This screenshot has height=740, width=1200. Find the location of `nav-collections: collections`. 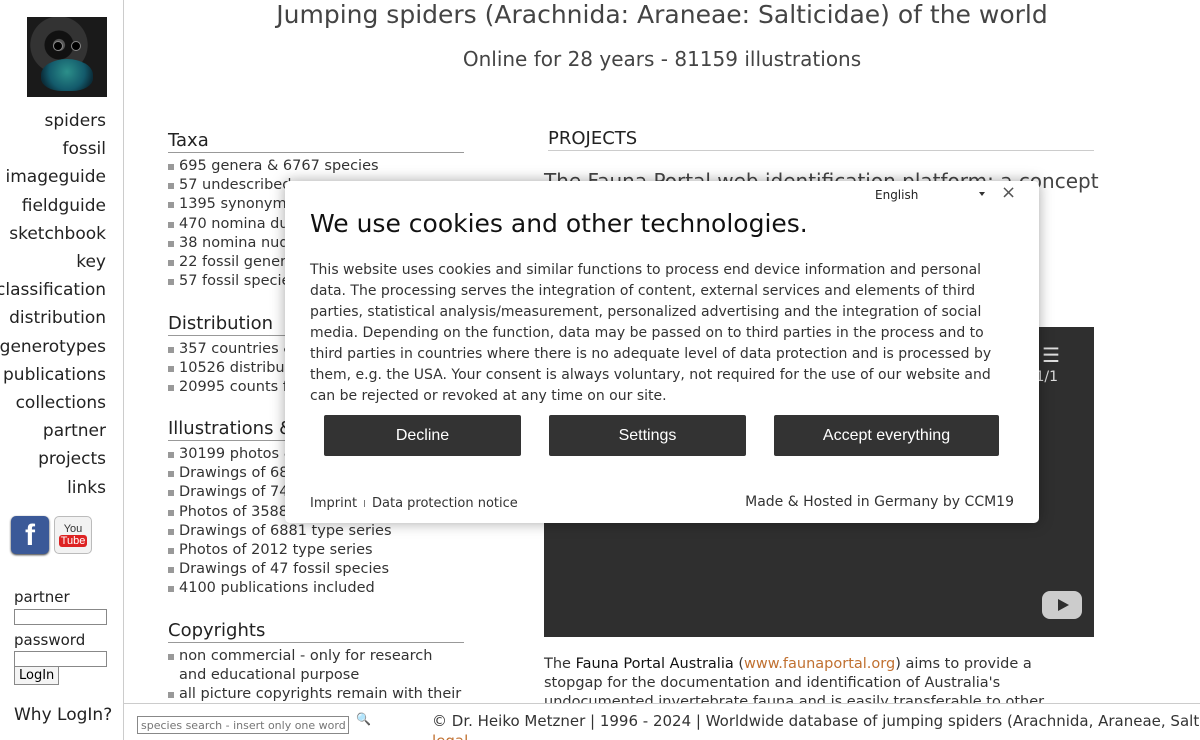

nav-collections: collections is located at coordinates (53, 403).